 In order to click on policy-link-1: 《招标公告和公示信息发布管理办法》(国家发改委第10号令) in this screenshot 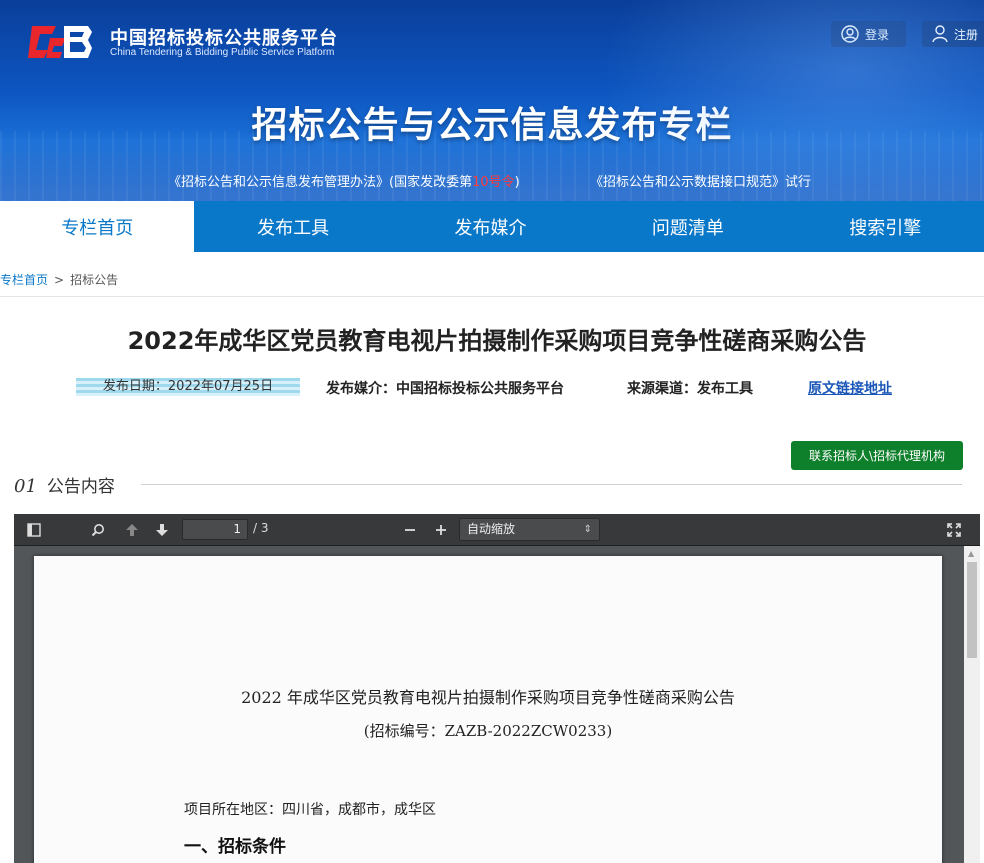, I will do `click(344, 180)`.